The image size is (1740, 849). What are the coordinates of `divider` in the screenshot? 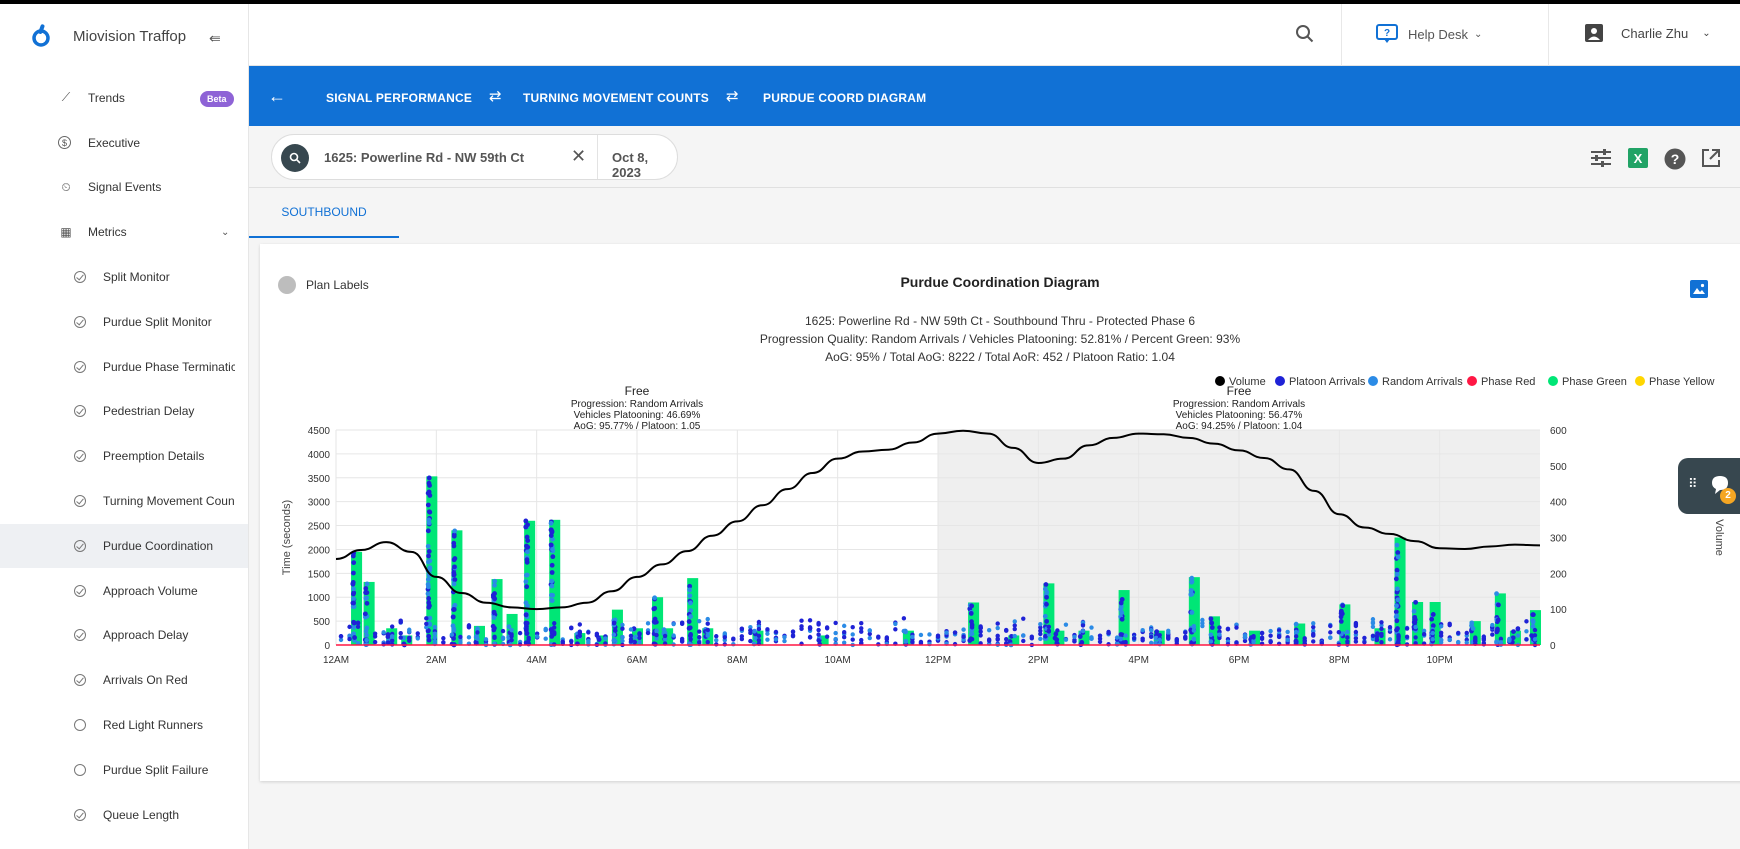 It's located at (1341, 35).